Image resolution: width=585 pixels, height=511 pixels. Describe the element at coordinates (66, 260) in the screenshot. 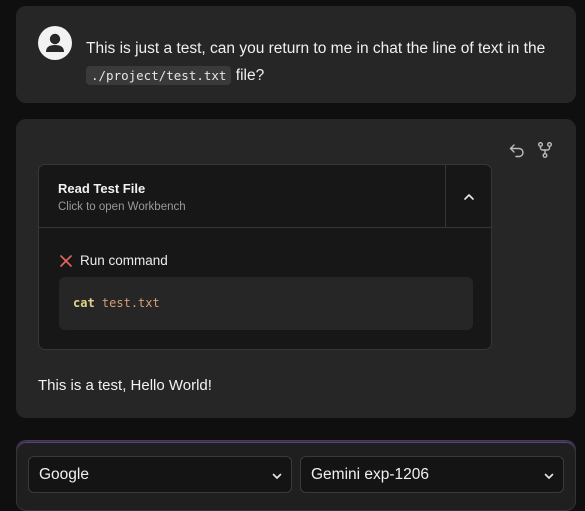

I see `x-icon` at that location.